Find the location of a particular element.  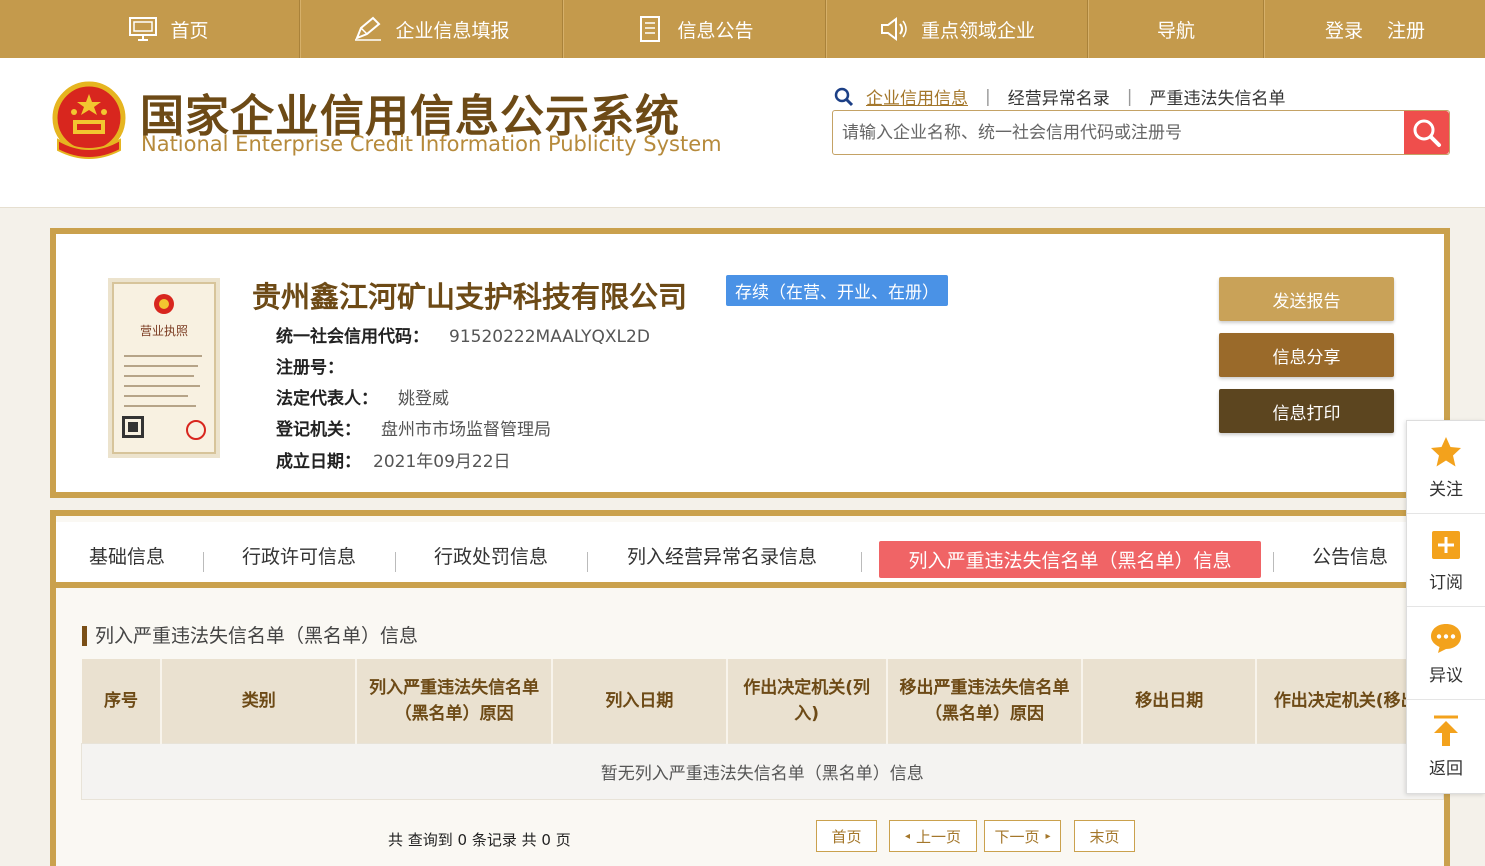

search-tab-abnormal: 经营异常名录 is located at coordinates (1059, 96).